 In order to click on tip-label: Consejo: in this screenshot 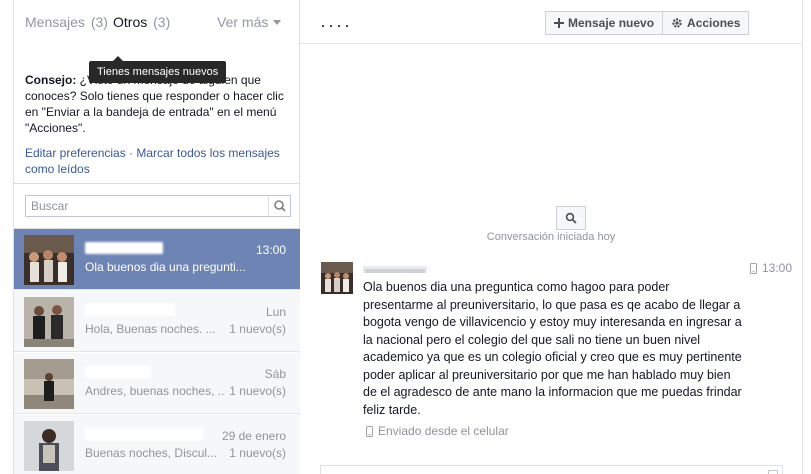, I will do `click(51, 80)`.